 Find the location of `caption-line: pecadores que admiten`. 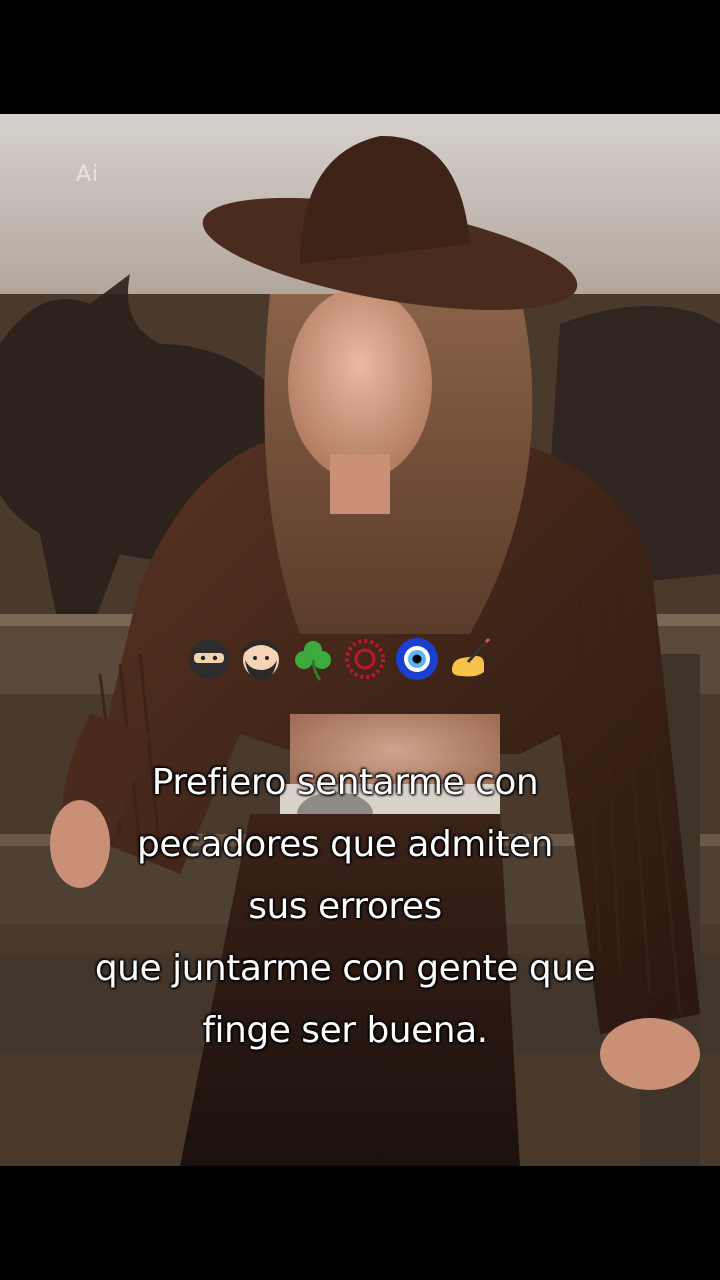

caption-line: pecadores que admiten is located at coordinates (345, 844).